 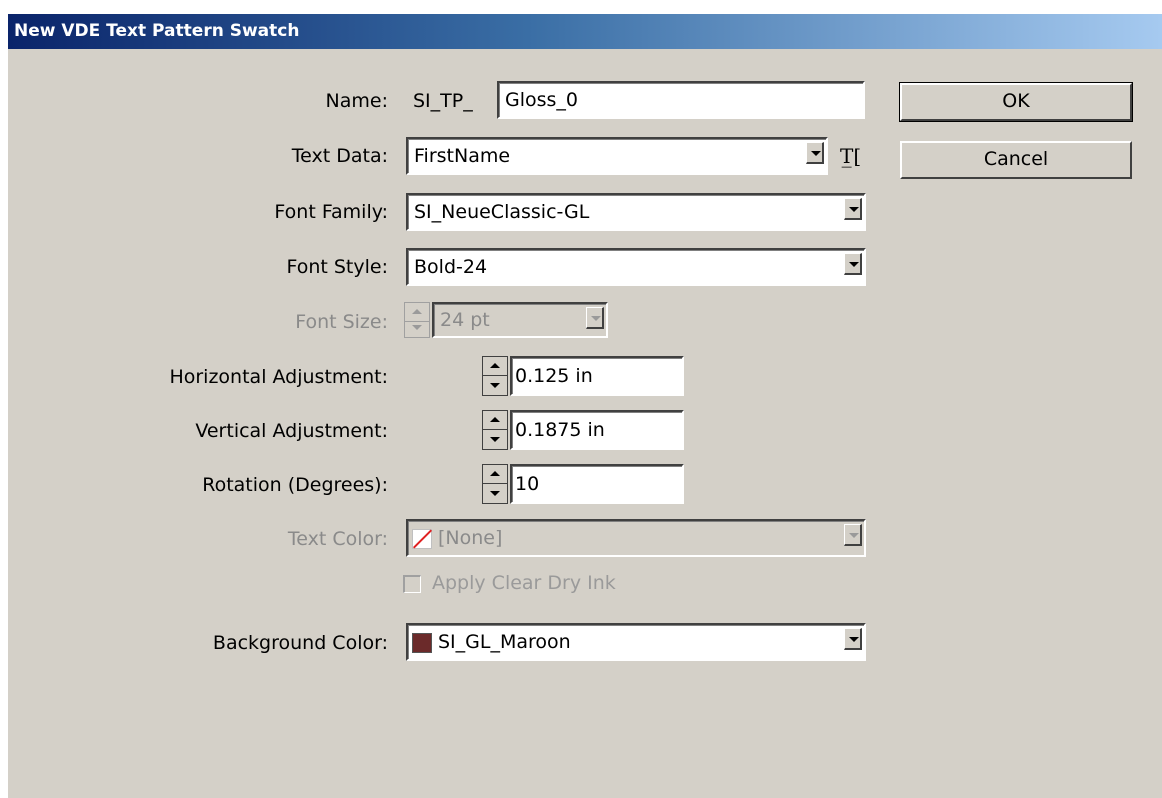 What do you see at coordinates (341, 322) in the screenshot?
I see `font-size-label: Font Size:` at bounding box center [341, 322].